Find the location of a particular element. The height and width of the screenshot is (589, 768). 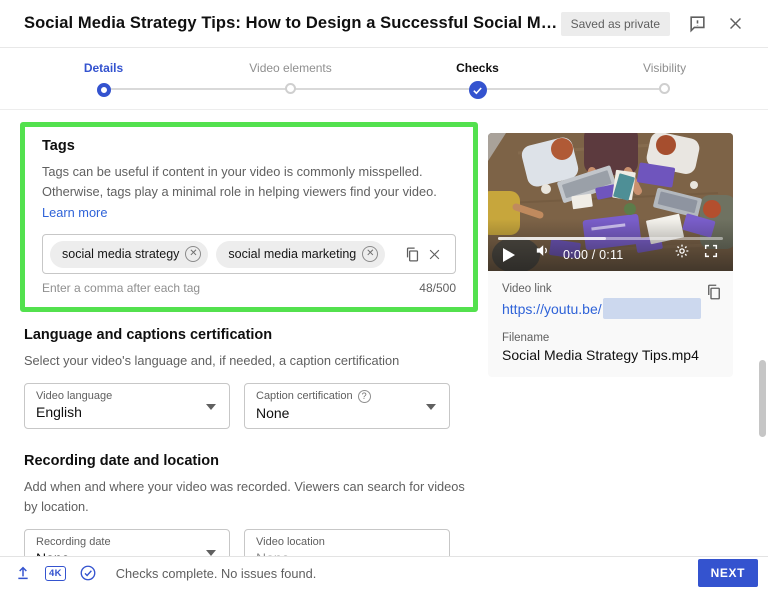

tags-char-counter: 48/500 is located at coordinates (437, 288).